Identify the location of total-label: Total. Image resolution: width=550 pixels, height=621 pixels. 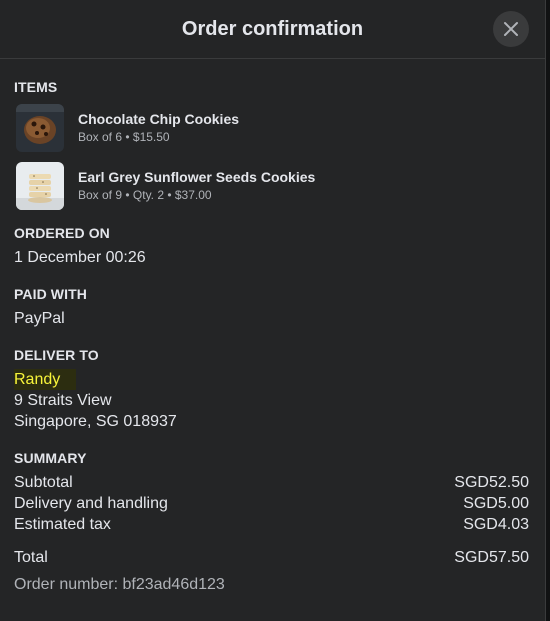
(31, 557).